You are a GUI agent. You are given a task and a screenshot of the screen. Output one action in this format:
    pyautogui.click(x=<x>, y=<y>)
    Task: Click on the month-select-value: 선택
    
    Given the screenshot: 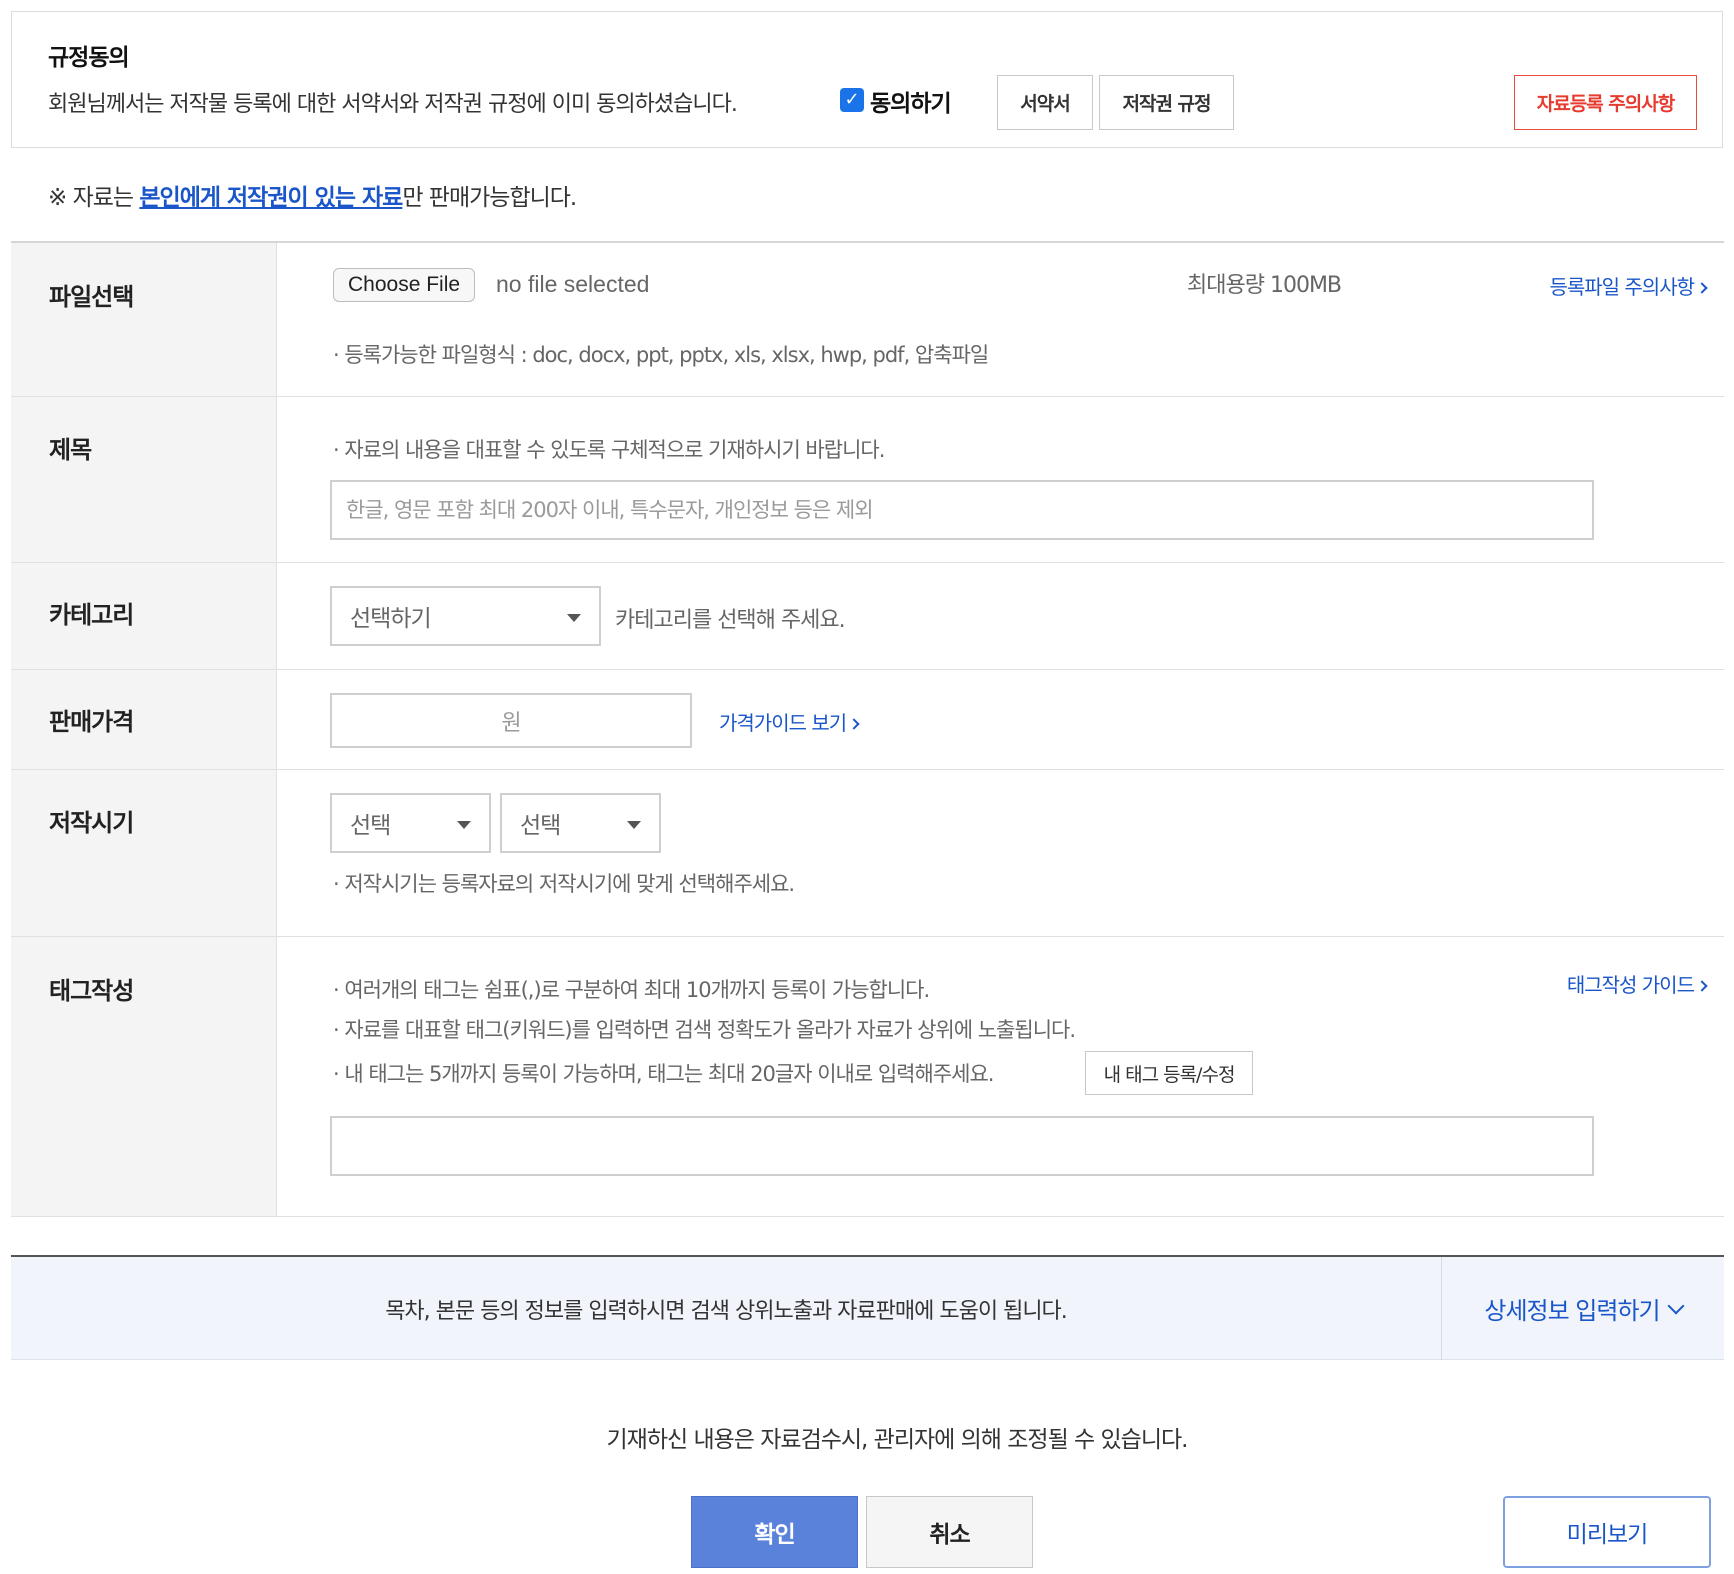 What is the action you would take?
    pyautogui.click(x=540, y=826)
    